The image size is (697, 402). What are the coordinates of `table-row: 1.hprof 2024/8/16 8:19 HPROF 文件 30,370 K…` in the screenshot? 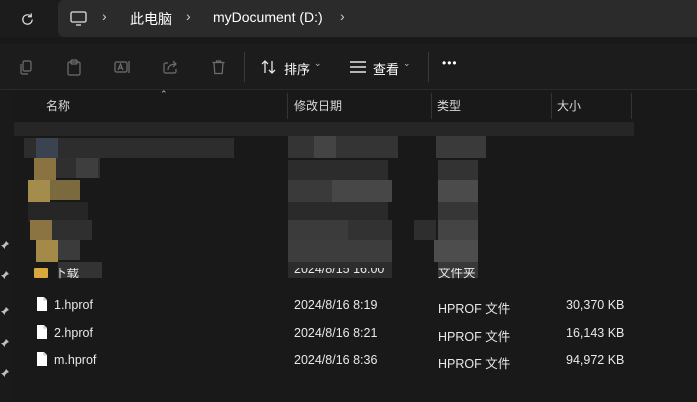 It's located at (355, 306).